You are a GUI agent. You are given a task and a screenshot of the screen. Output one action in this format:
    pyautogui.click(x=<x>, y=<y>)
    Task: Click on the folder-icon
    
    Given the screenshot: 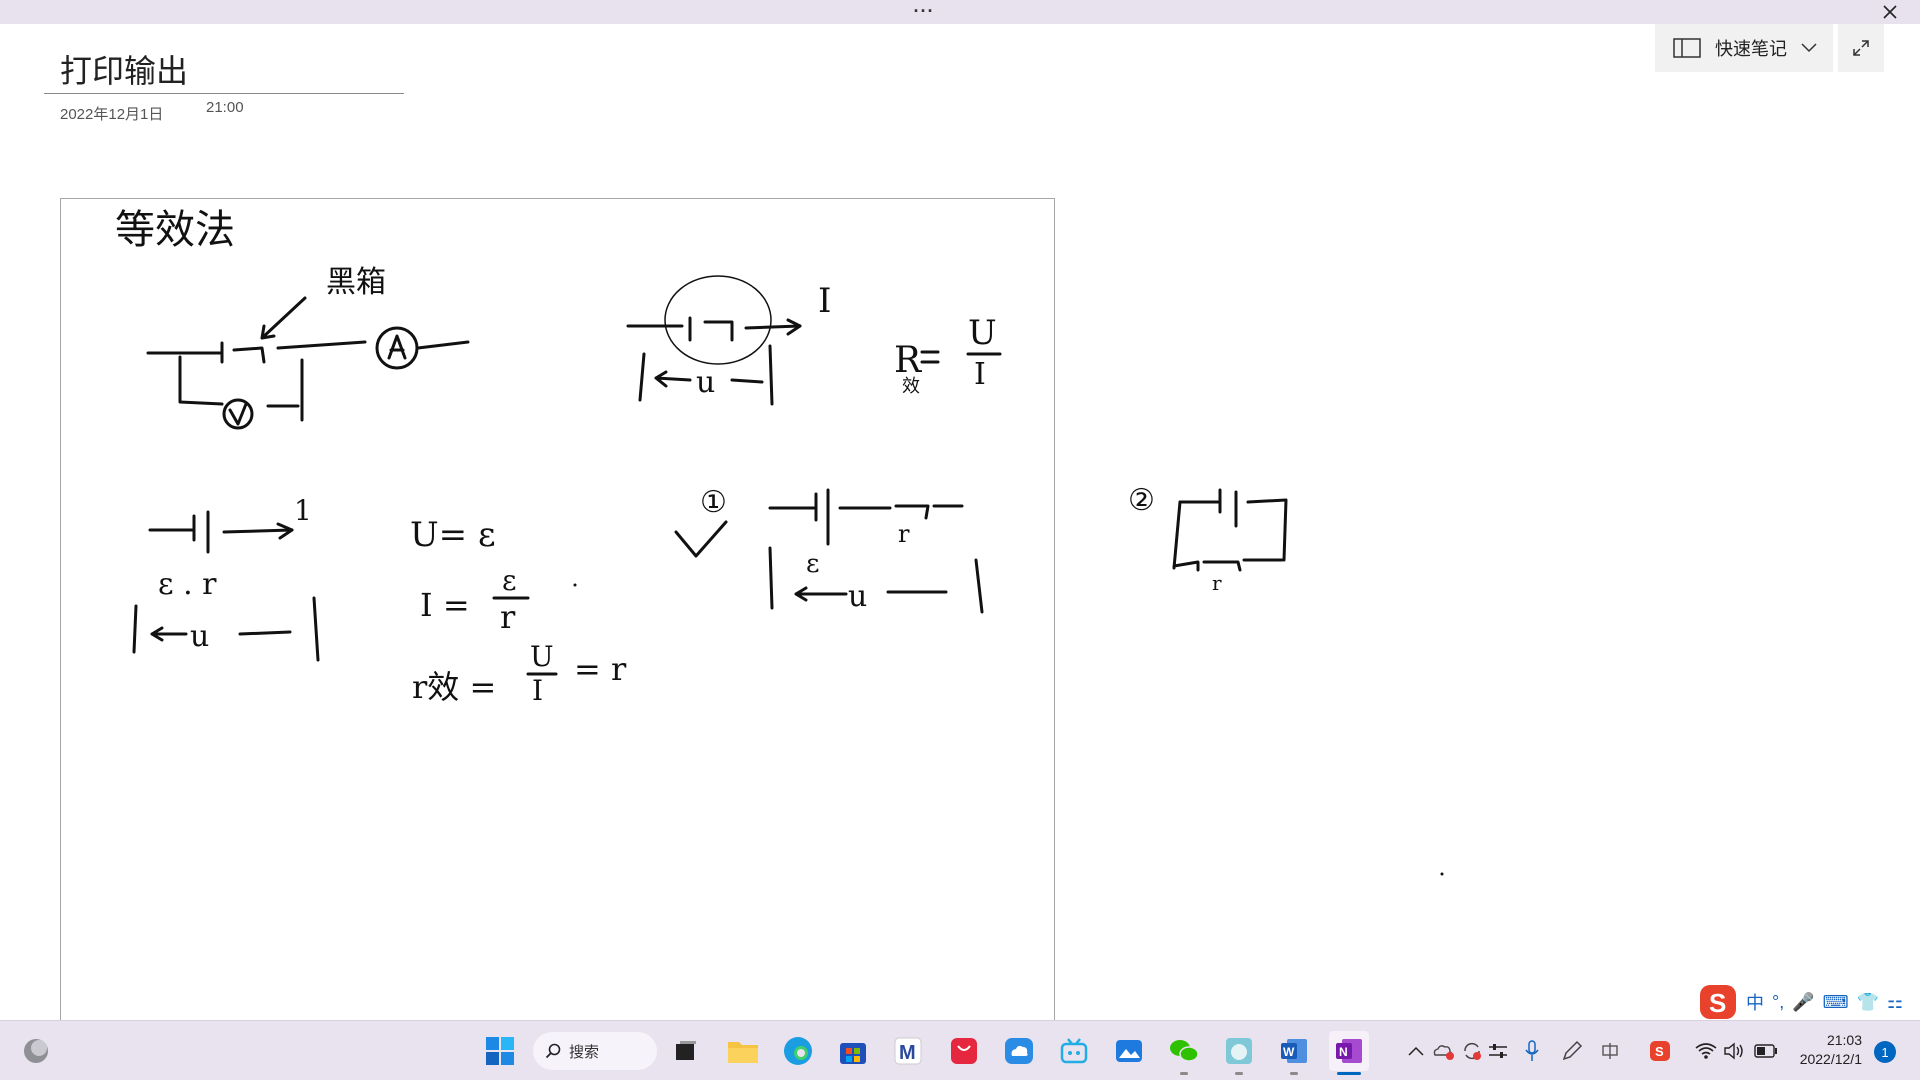 What is the action you would take?
    pyautogui.click(x=743, y=1052)
    